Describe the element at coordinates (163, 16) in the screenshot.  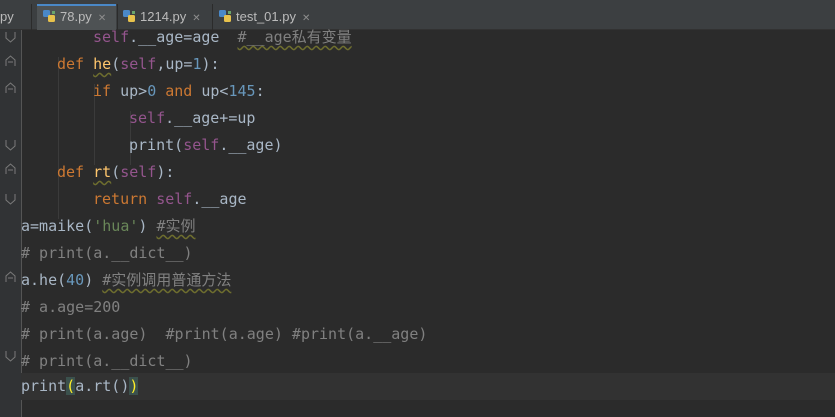
I see `tab-label: 1214.py` at that location.